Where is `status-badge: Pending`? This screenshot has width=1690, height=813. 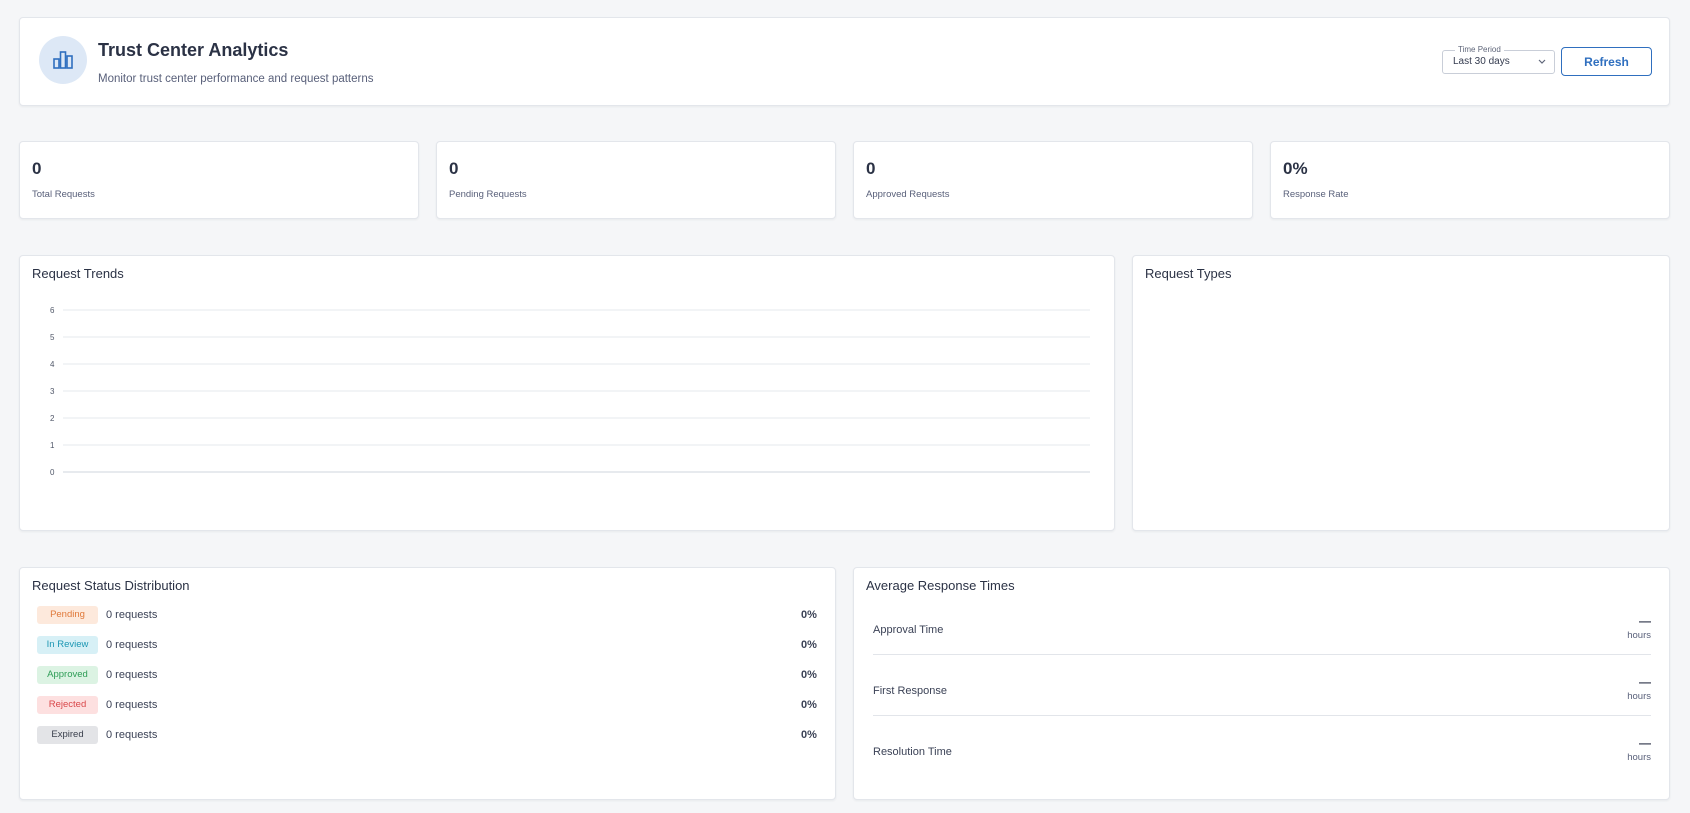 status-badge: Pending is located at coordinates (67, 615).